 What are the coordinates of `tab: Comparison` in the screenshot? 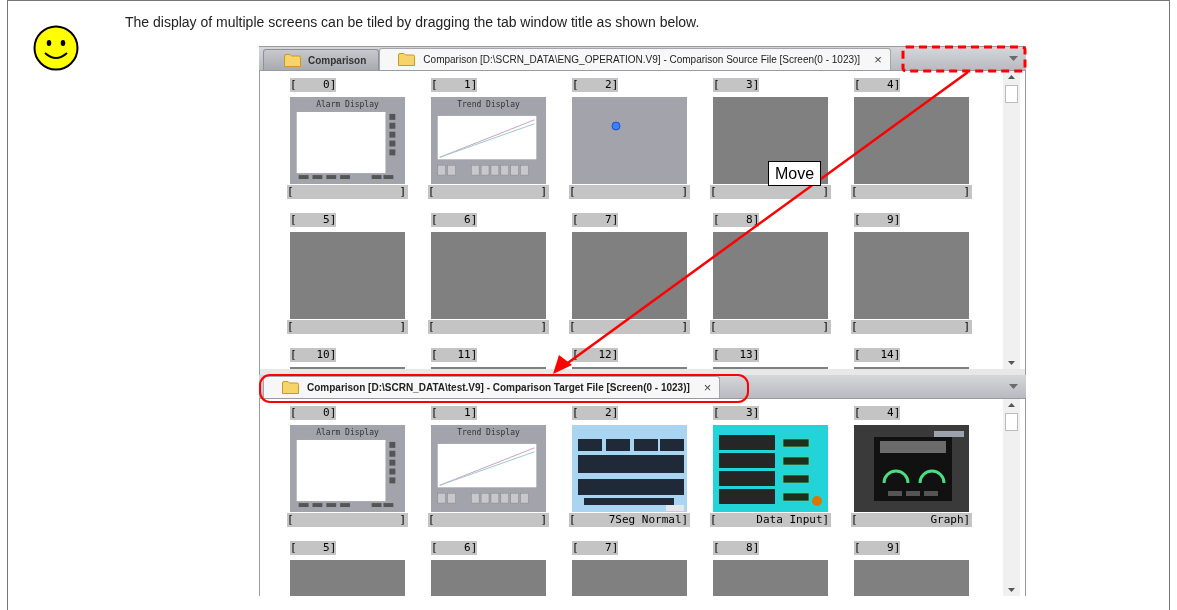 It's located at (321, 59).